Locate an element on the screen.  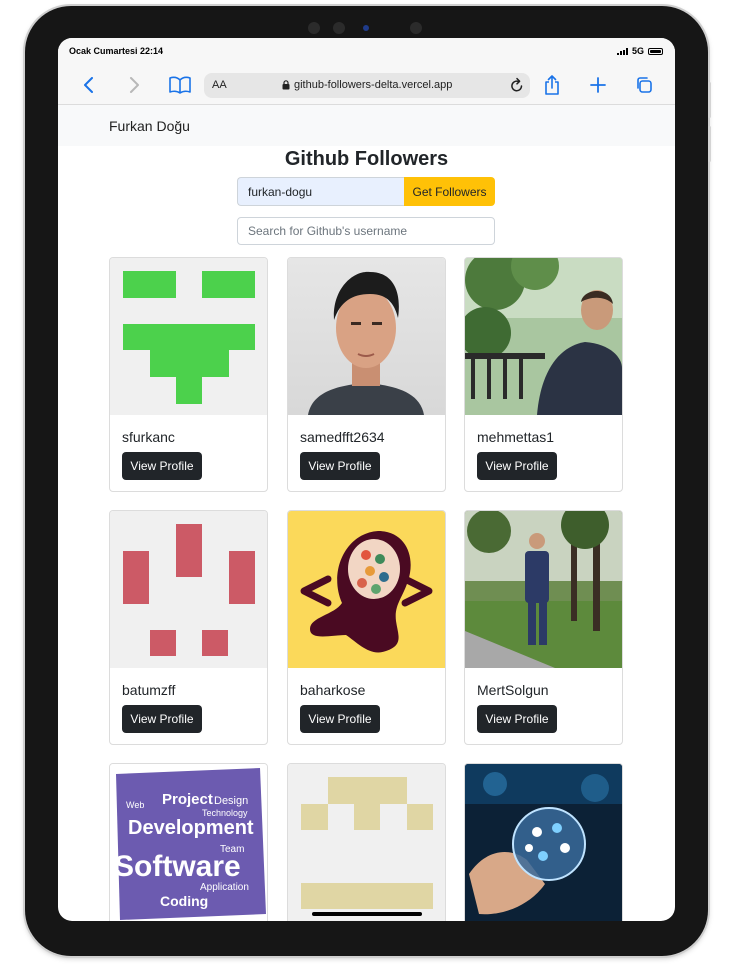
network-label: 5G is located at coordinates (637, 51).